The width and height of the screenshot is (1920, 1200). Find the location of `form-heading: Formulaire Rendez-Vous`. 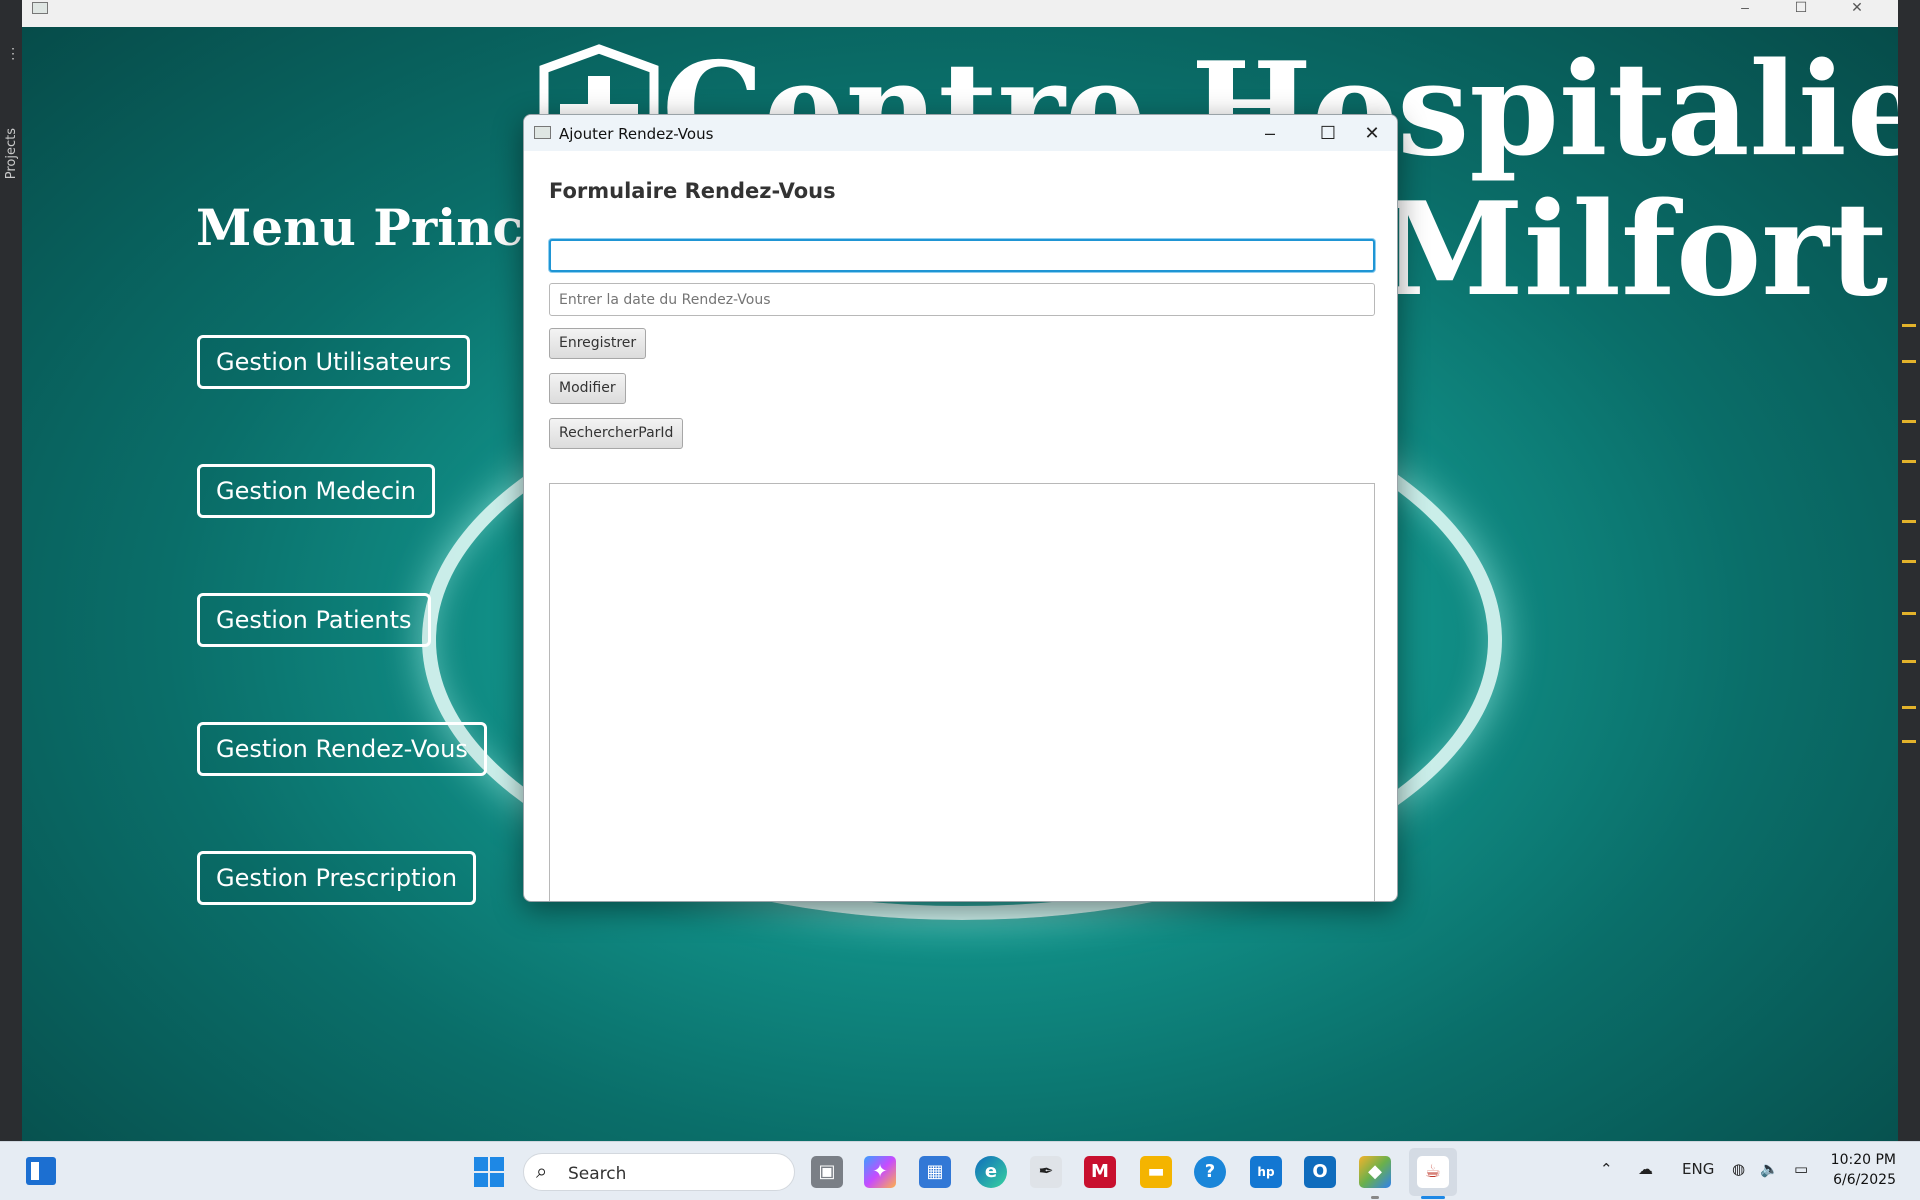

form-heading: Formulaire Rendez-Vous is located at coordinates (692, 191).